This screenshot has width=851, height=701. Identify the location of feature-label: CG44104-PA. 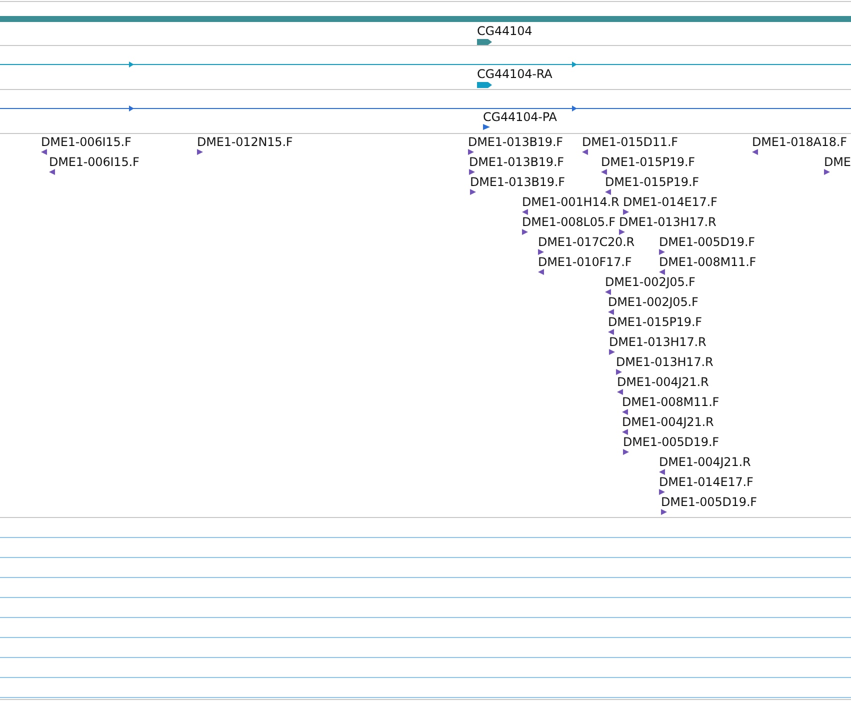
(520, 117).